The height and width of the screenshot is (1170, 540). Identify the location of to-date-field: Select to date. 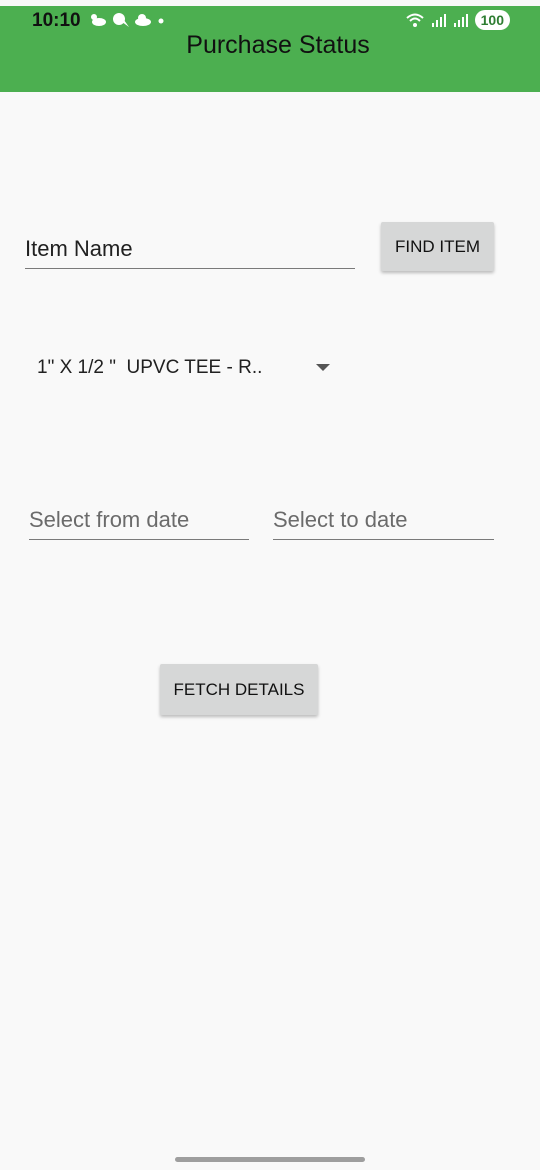
(383, 520).